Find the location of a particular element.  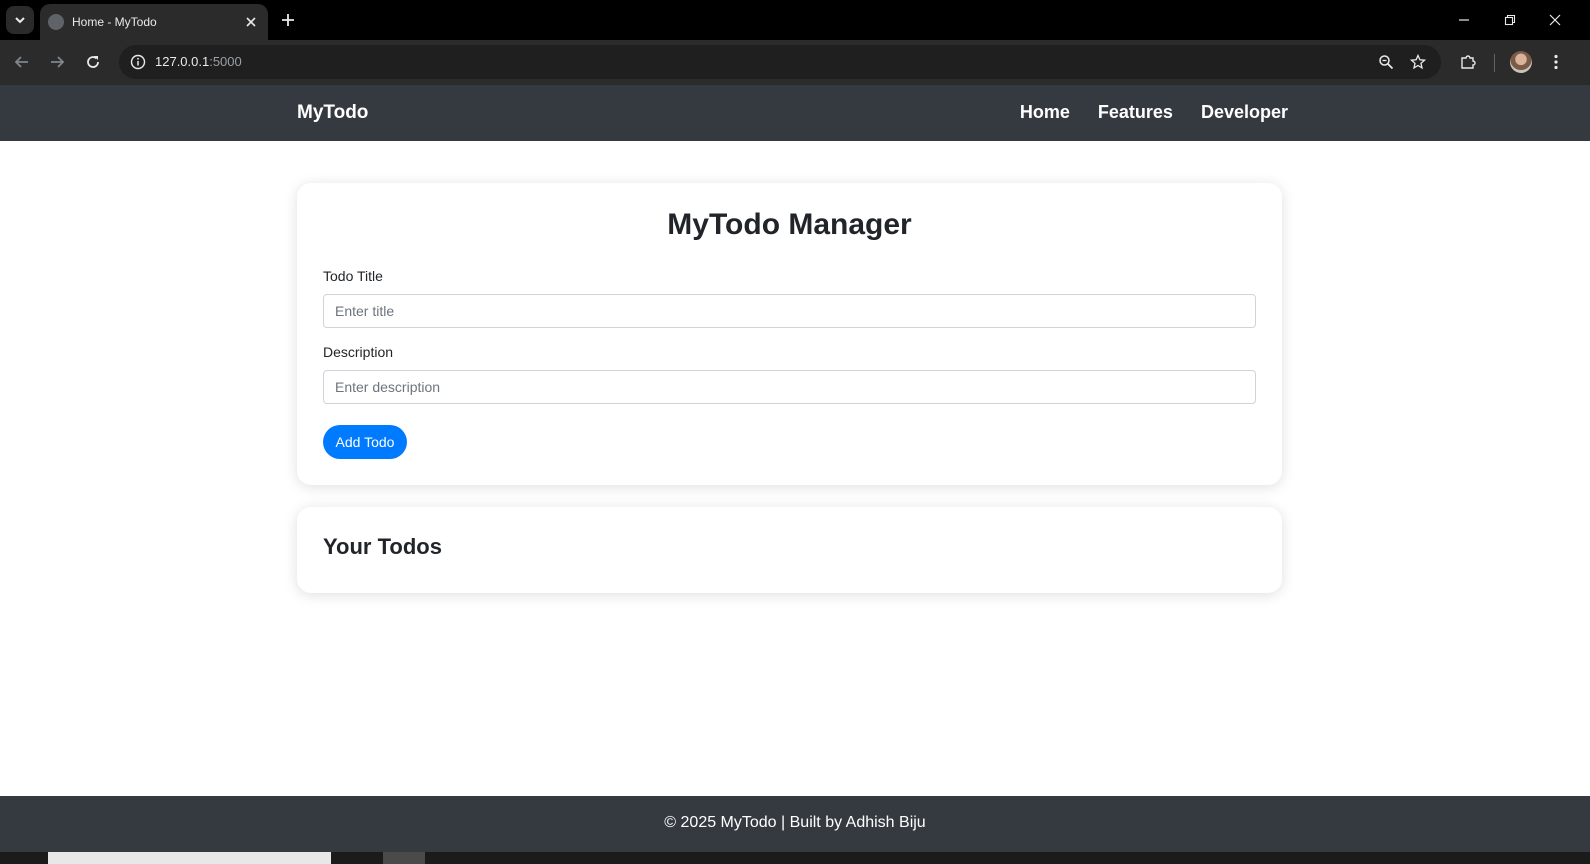

arrow-left-icon is located at coordinates (21, 62).